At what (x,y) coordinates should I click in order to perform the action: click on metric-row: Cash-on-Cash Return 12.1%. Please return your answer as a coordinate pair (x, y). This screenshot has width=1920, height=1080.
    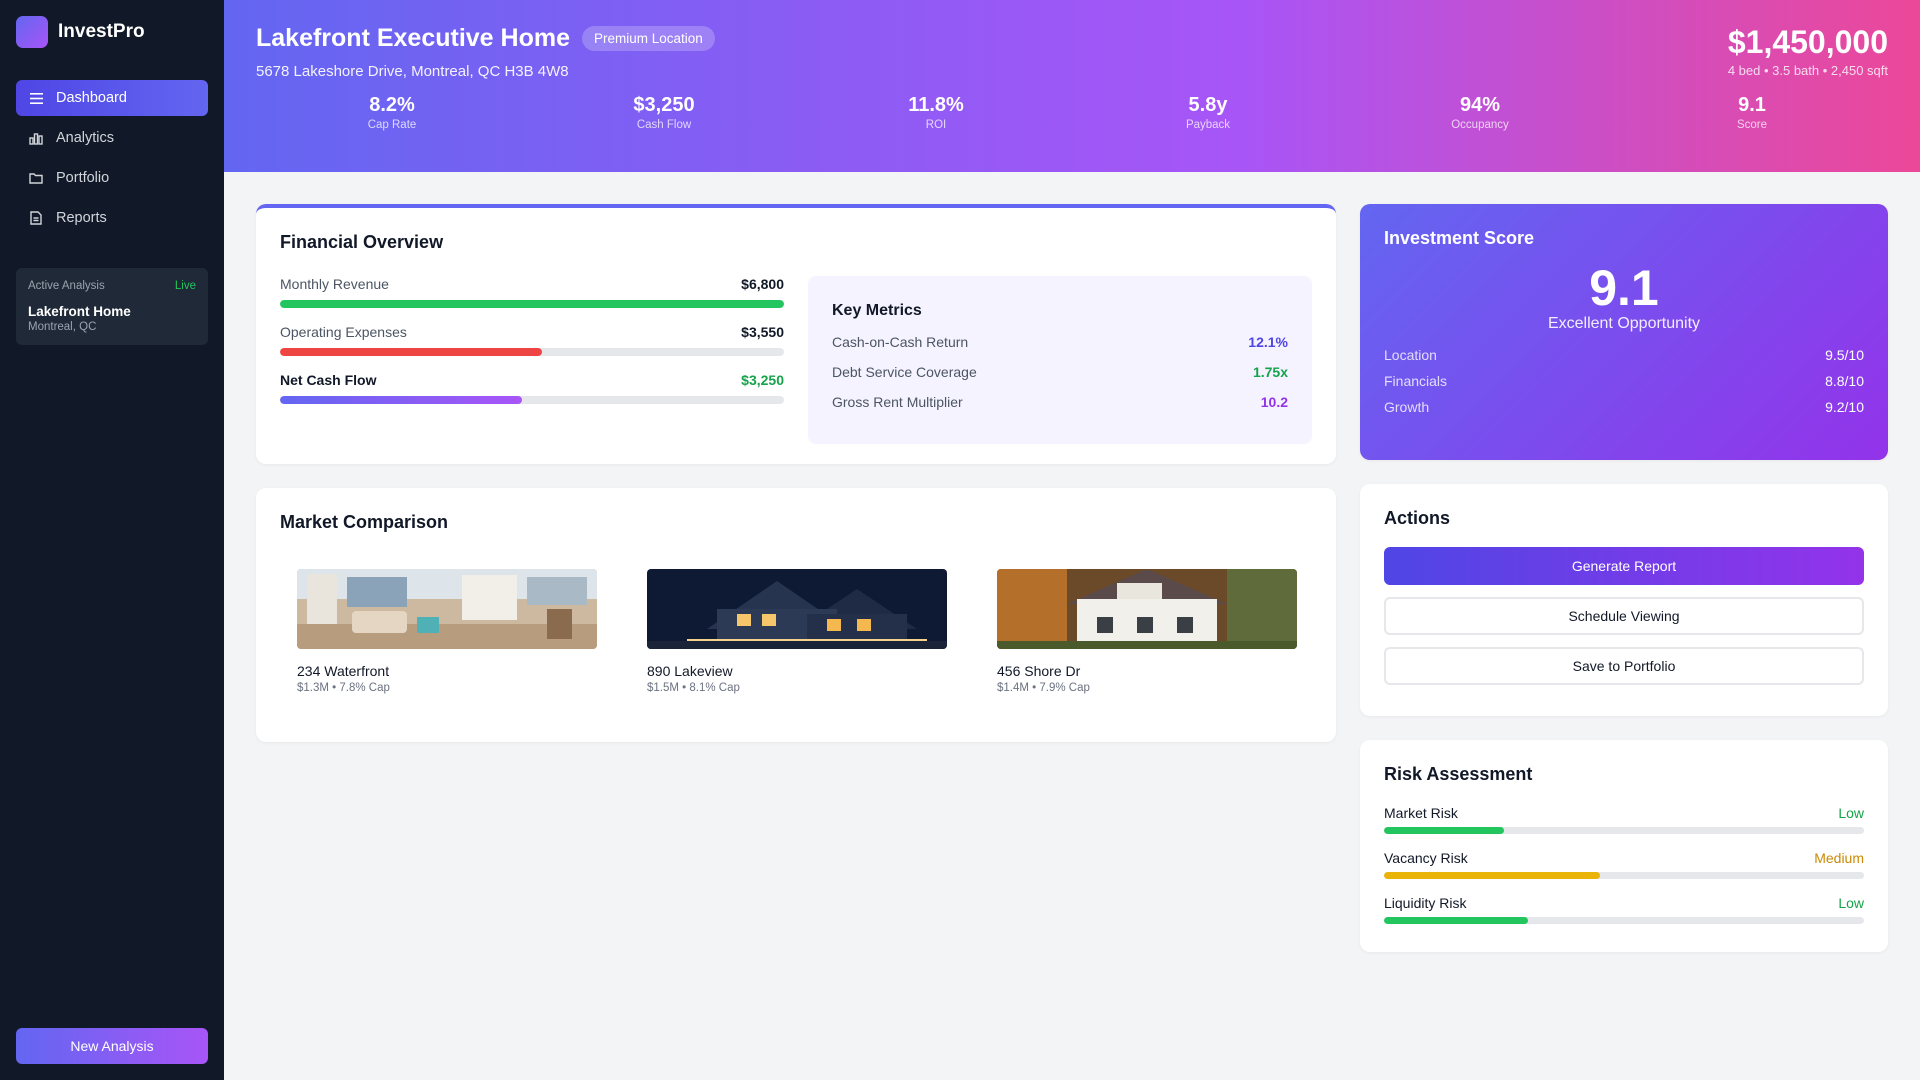
    Looking at the image, I should click on (1060, 342).